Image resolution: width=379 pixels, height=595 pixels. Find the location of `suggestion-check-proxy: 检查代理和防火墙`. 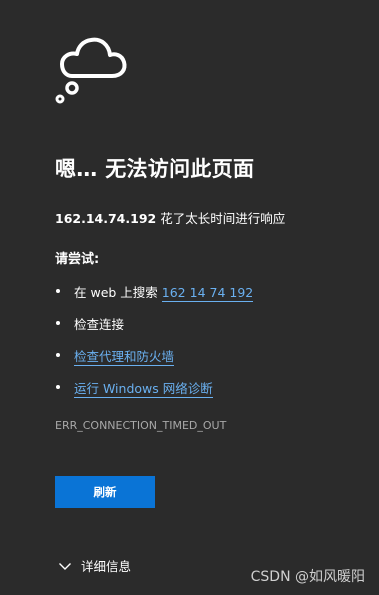

suggestion-check-proxy: 检查代理和防火墙 is located at coordinates (154, 362).